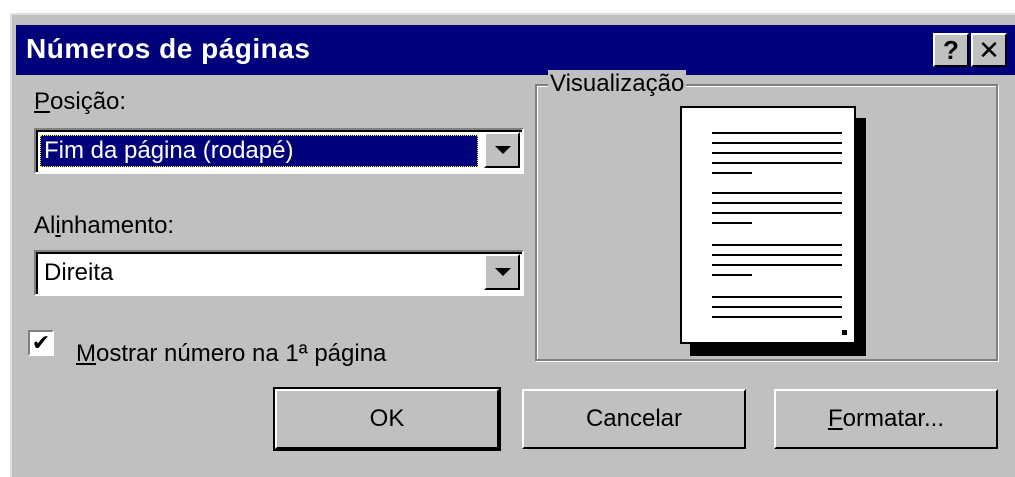 The width and height of the screenshot is (1015, 477). I want to click on help-button: ?, so click(951, 50).